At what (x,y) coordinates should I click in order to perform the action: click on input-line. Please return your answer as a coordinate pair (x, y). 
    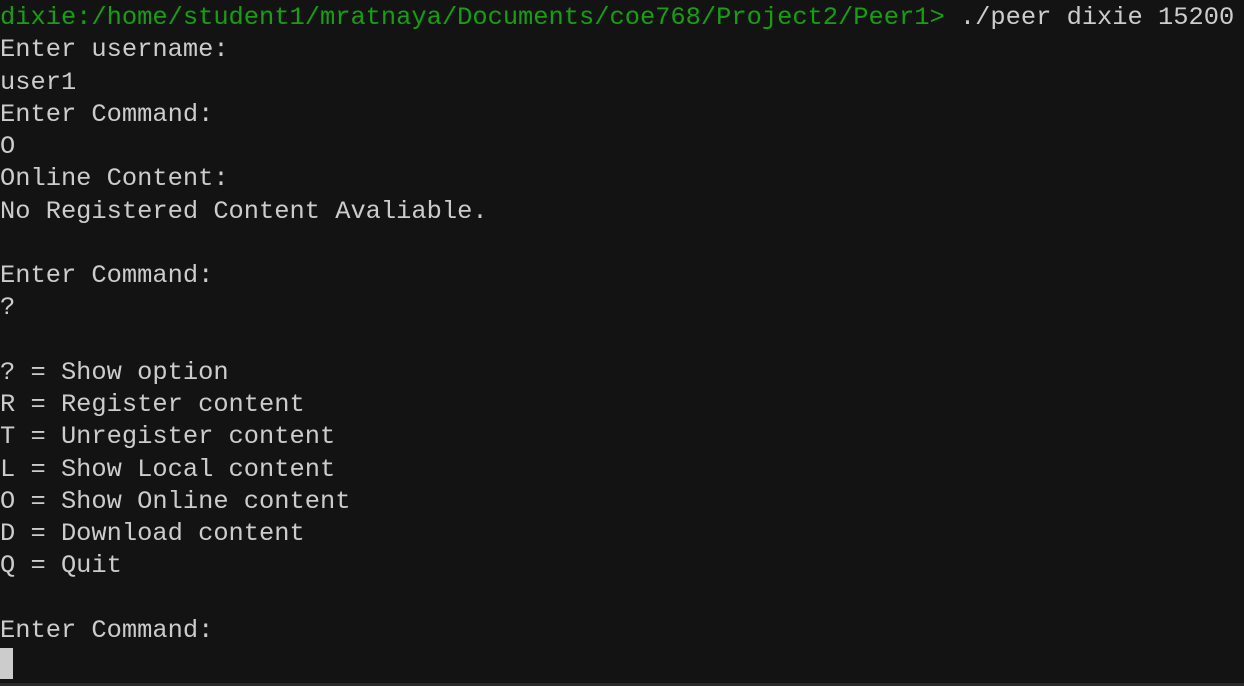
    Looking at the image, I should click on (622, 663).